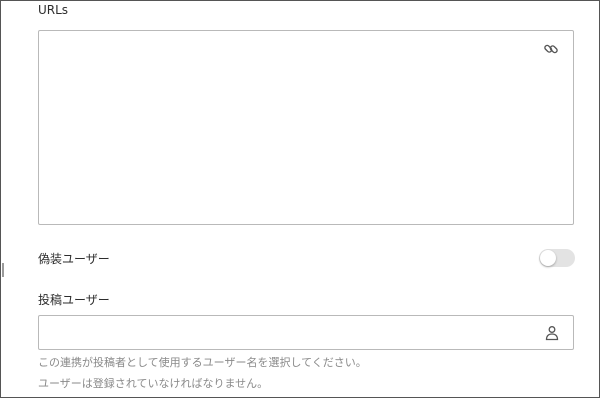 The image size is (600, 398). Describe the element at coordinates (3, 270) in the screenshot. I see `panel-edge-mark` at that location.